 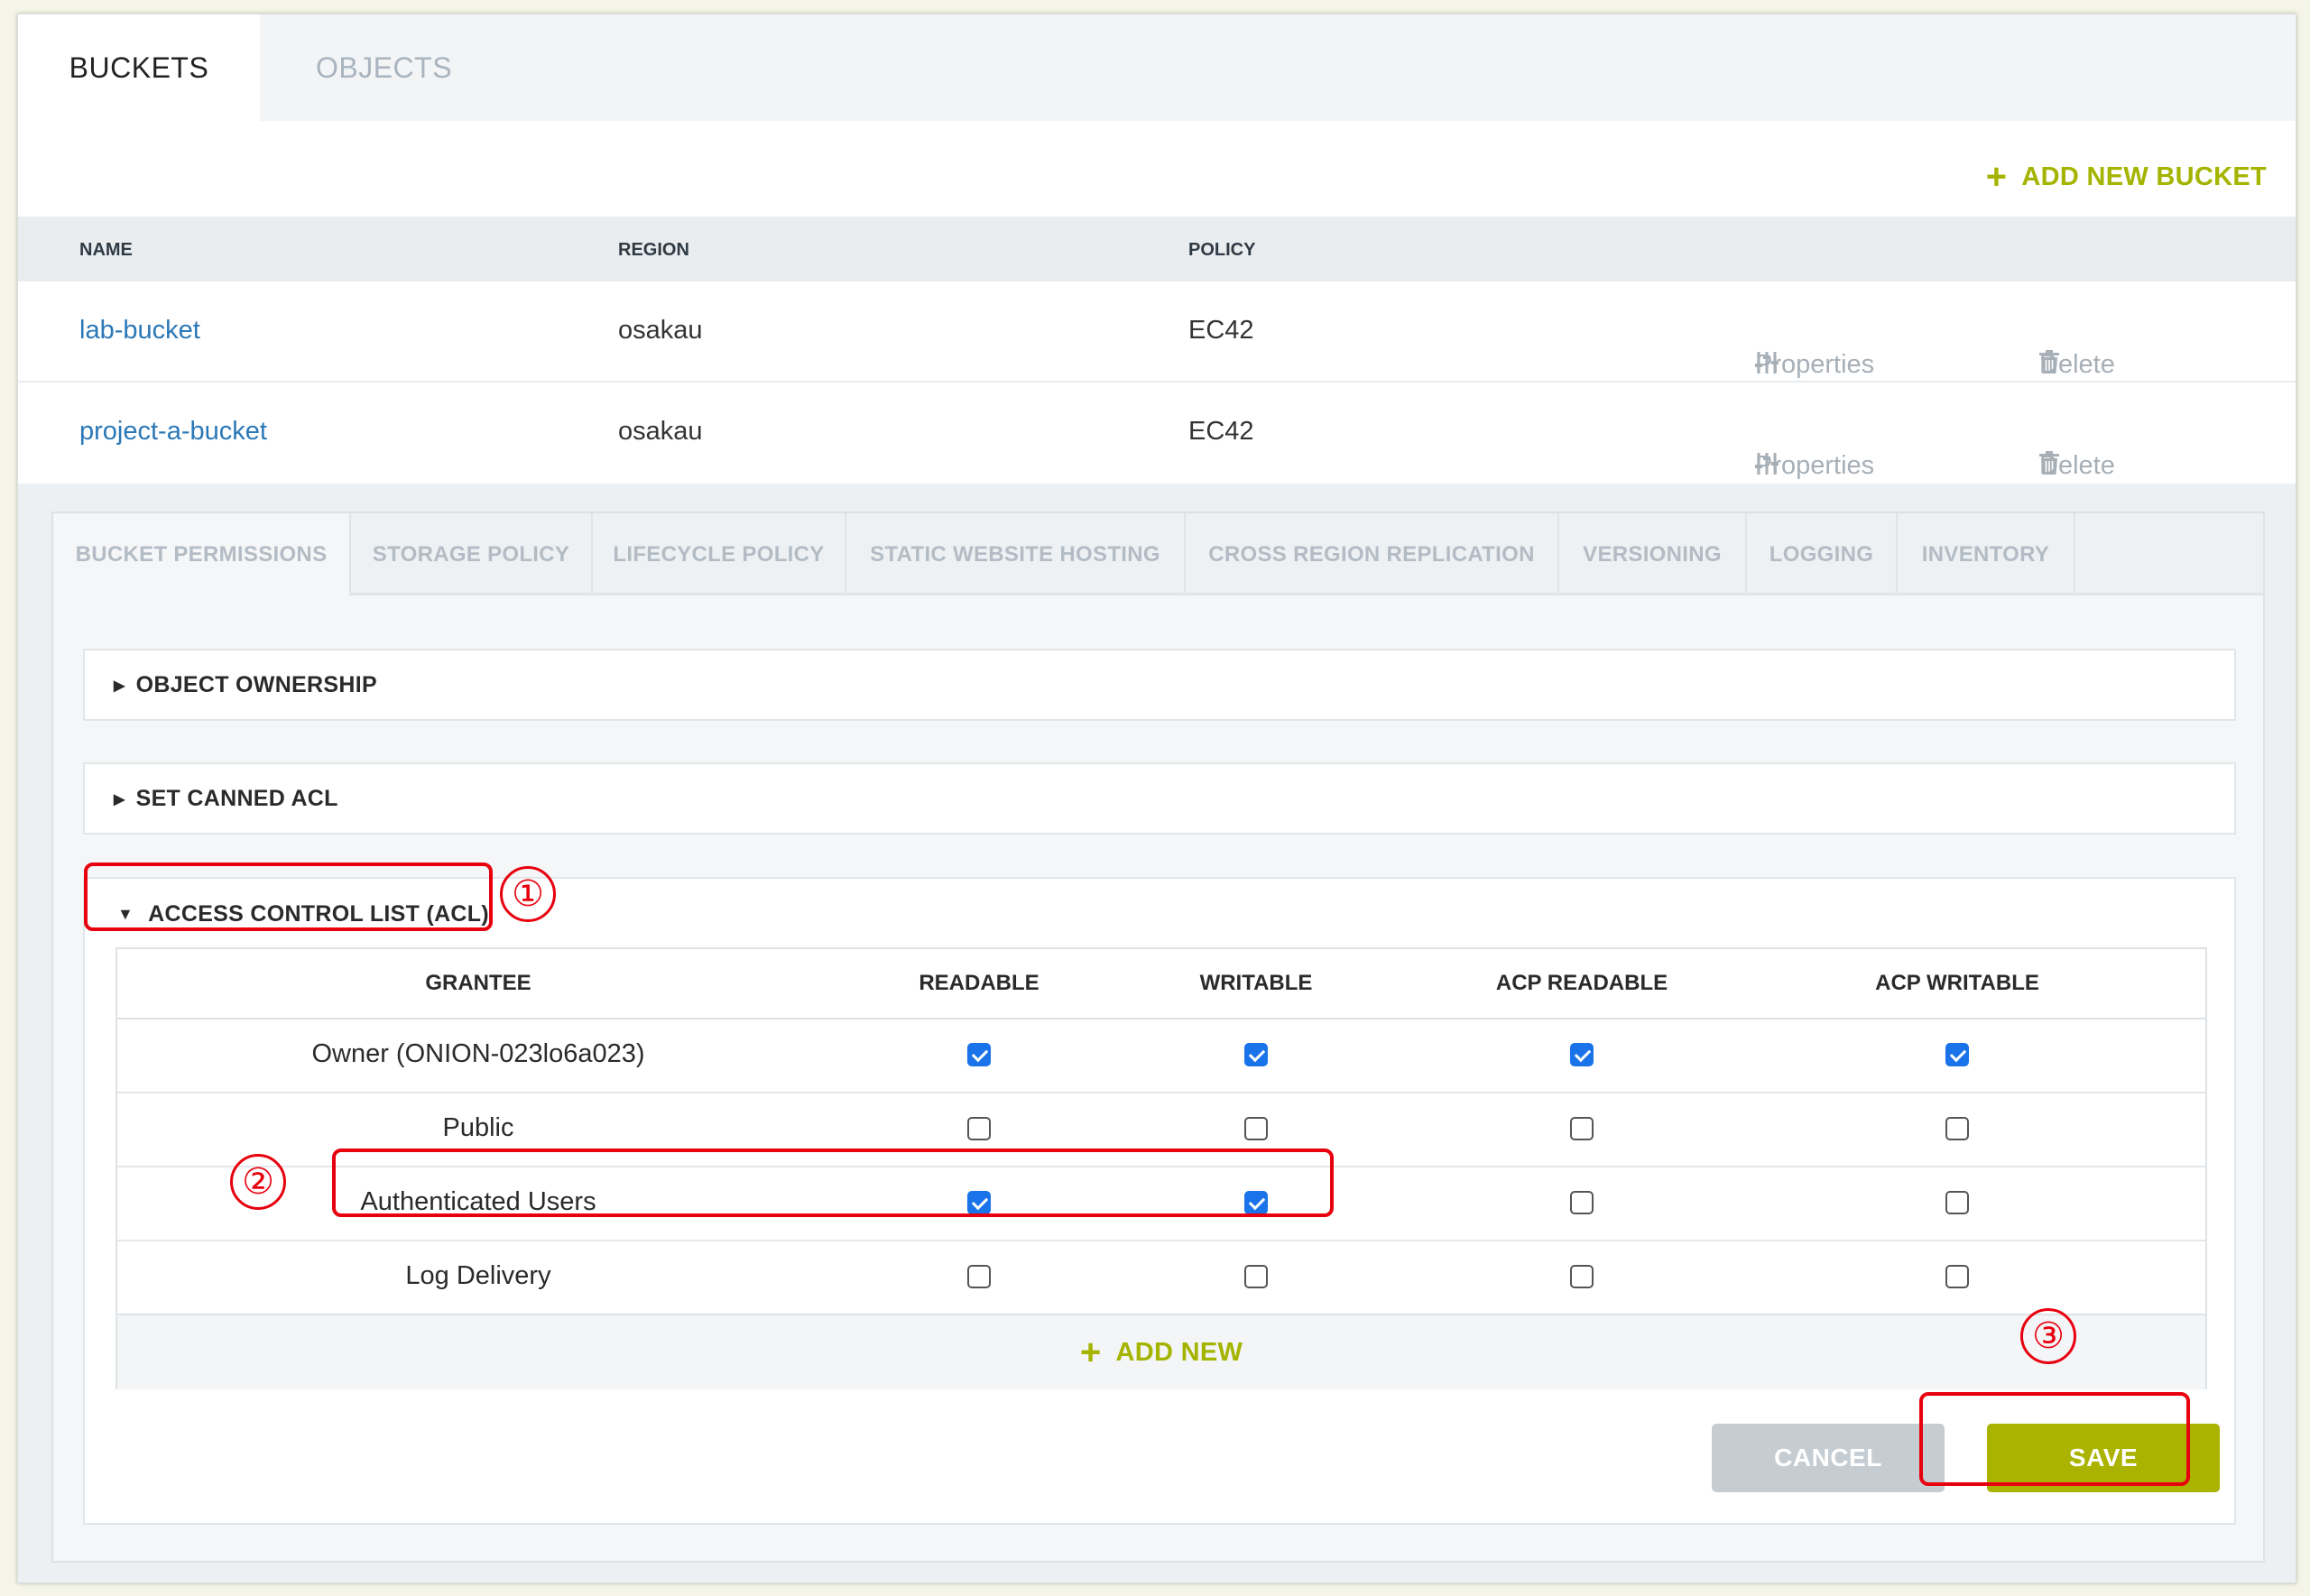 What do you see at coordinates (1161, 1278) in the screenshot?
I see `table-row: Log Delivery` at bounding box center [1161, 1278].